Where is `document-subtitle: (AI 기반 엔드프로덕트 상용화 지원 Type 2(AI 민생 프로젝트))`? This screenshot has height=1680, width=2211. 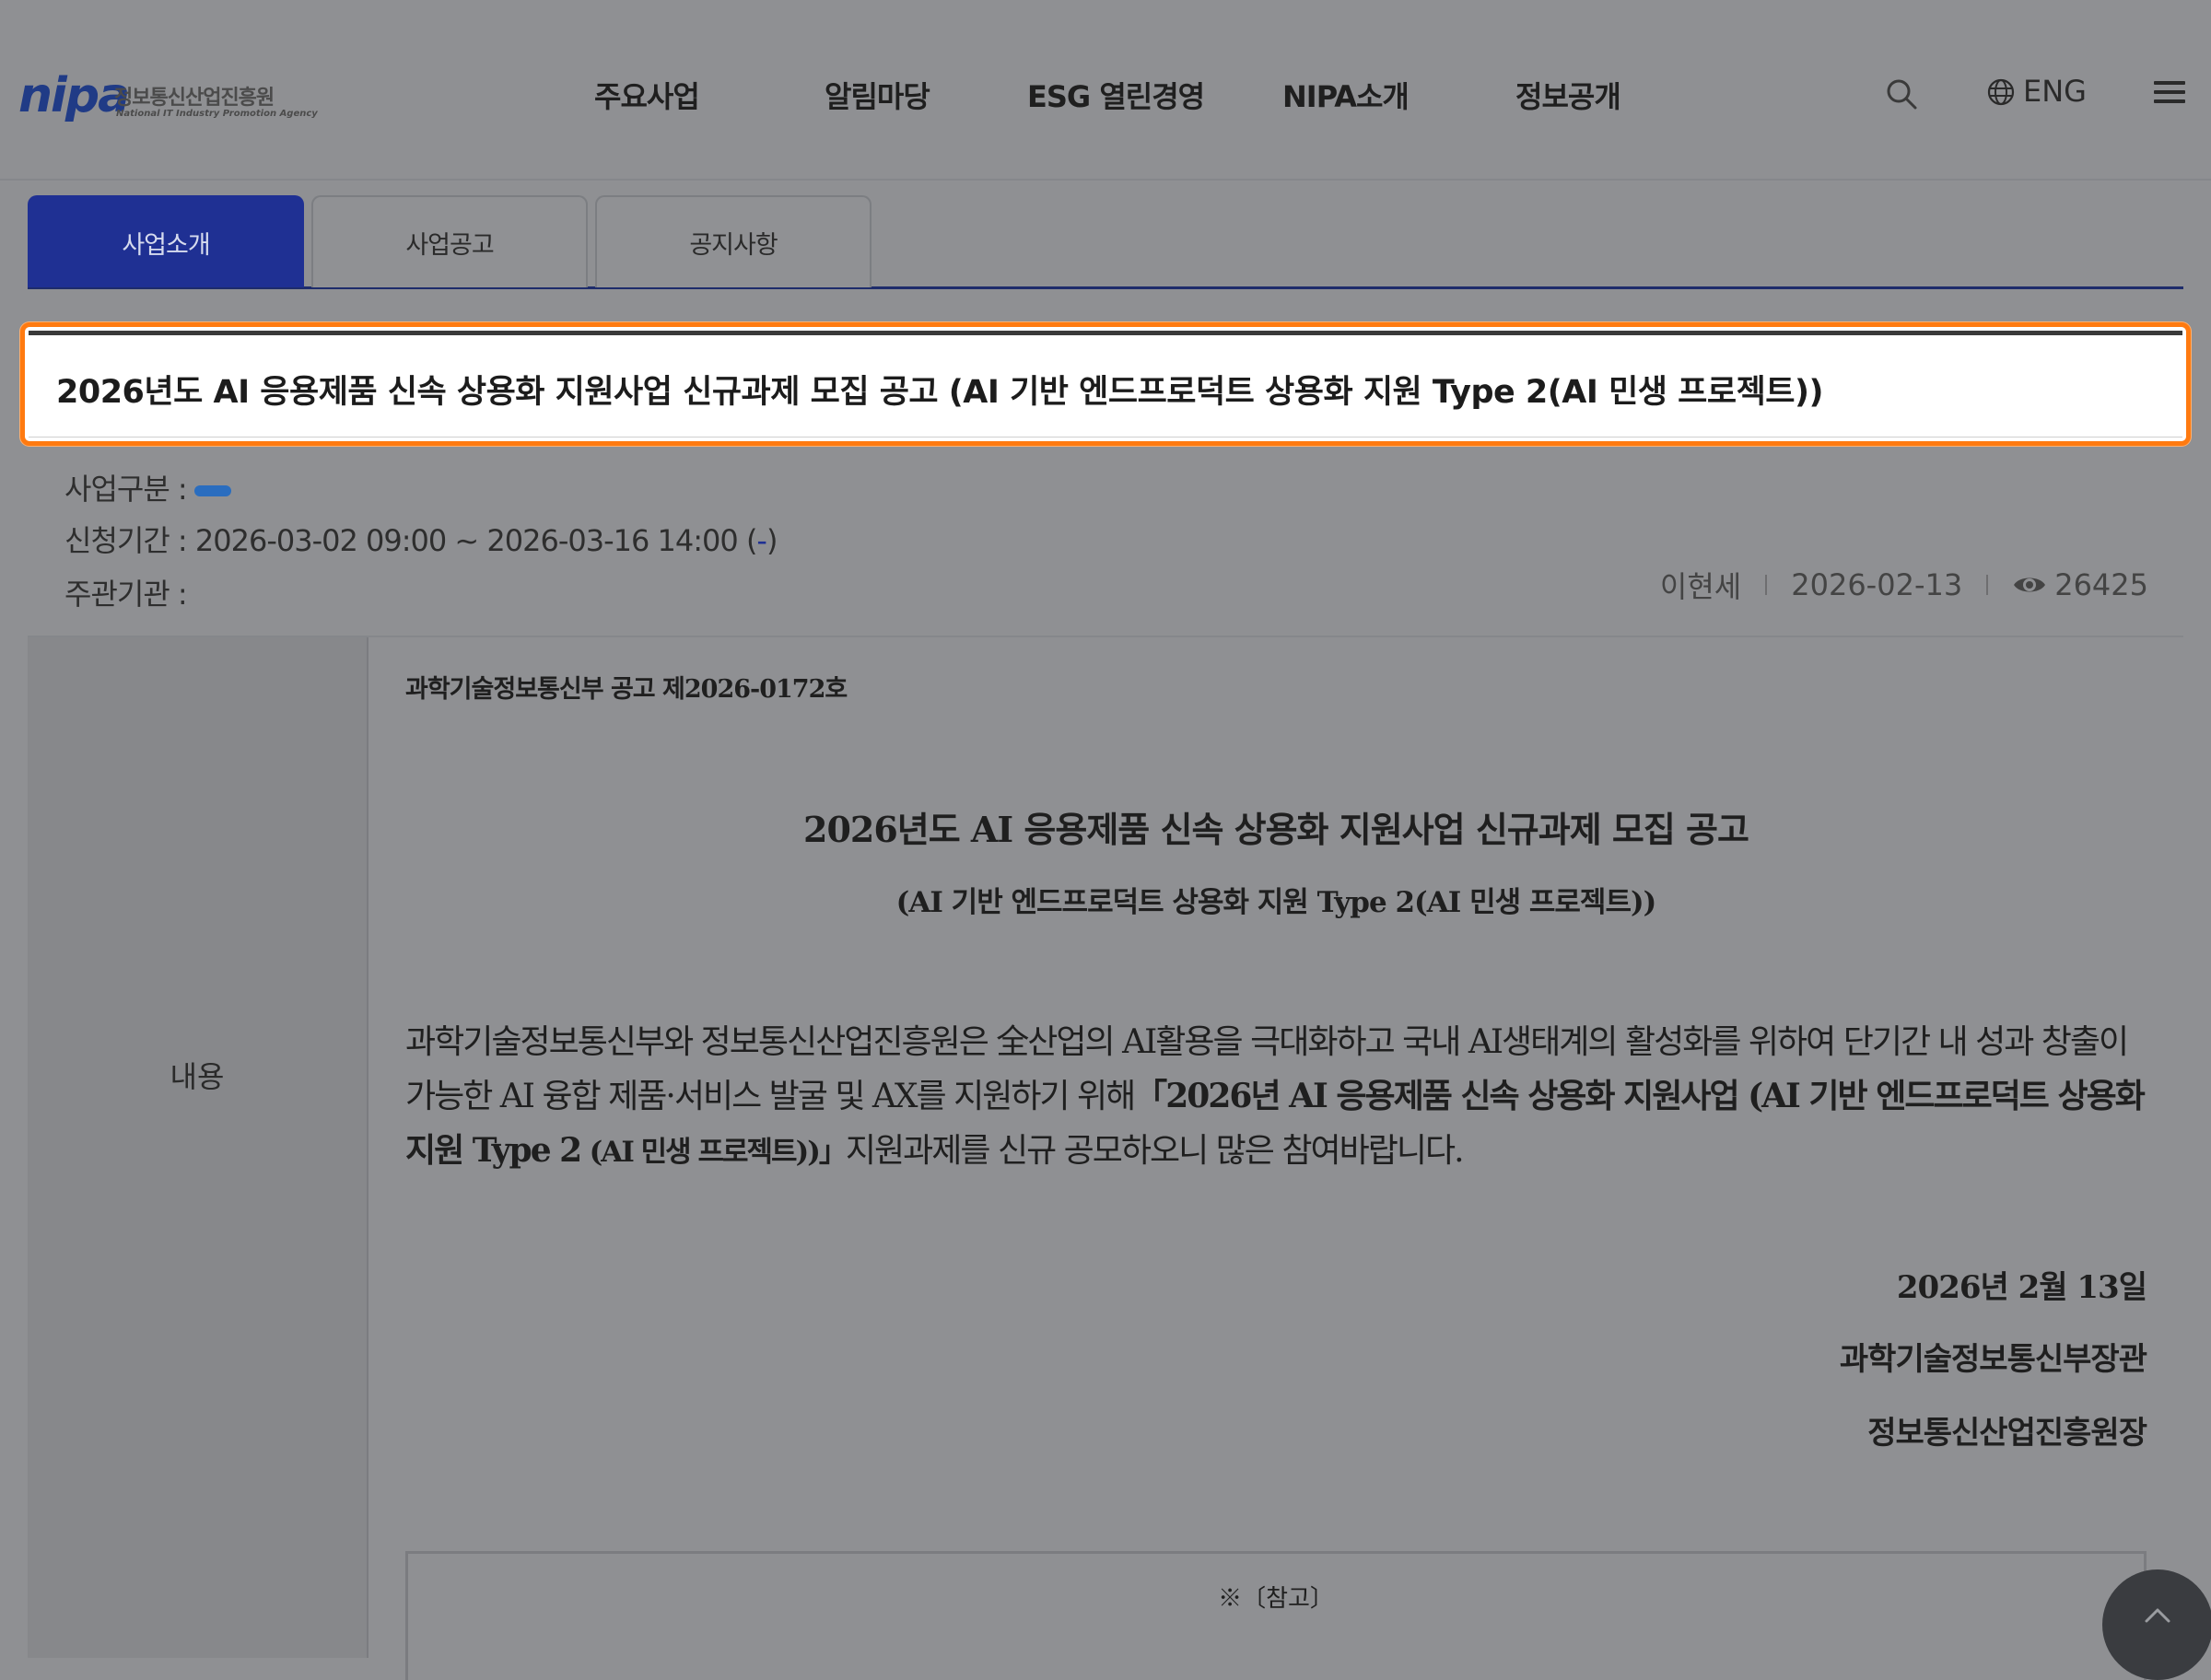 document-subtitle: (AI 기반 엔드프로덕트 상용화 지원 Type 2(AI 민생 프로젝트)) is located at coordinates (1276, 902).